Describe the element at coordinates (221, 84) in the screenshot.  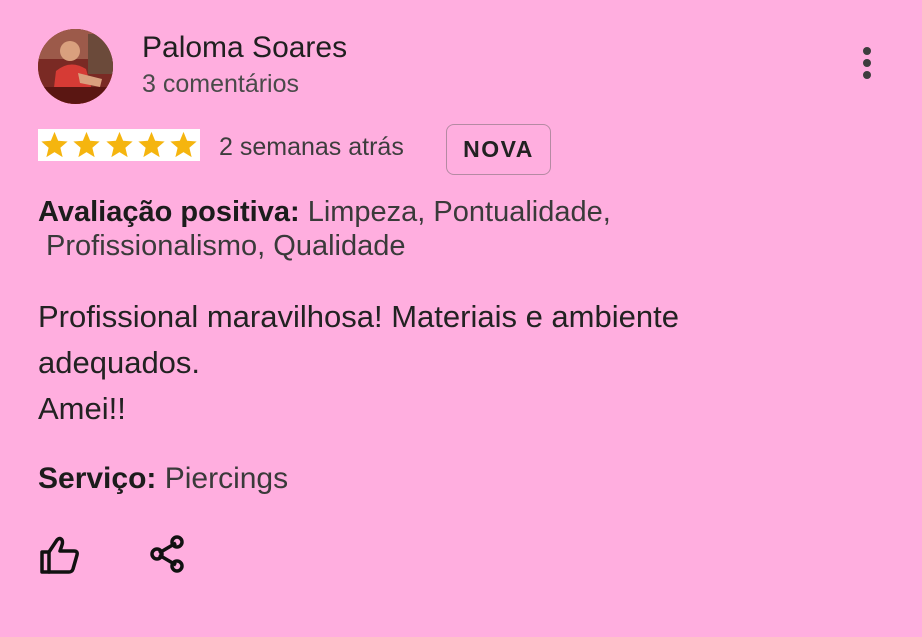
I see `author-comment-count: 3 comentários` at that location.